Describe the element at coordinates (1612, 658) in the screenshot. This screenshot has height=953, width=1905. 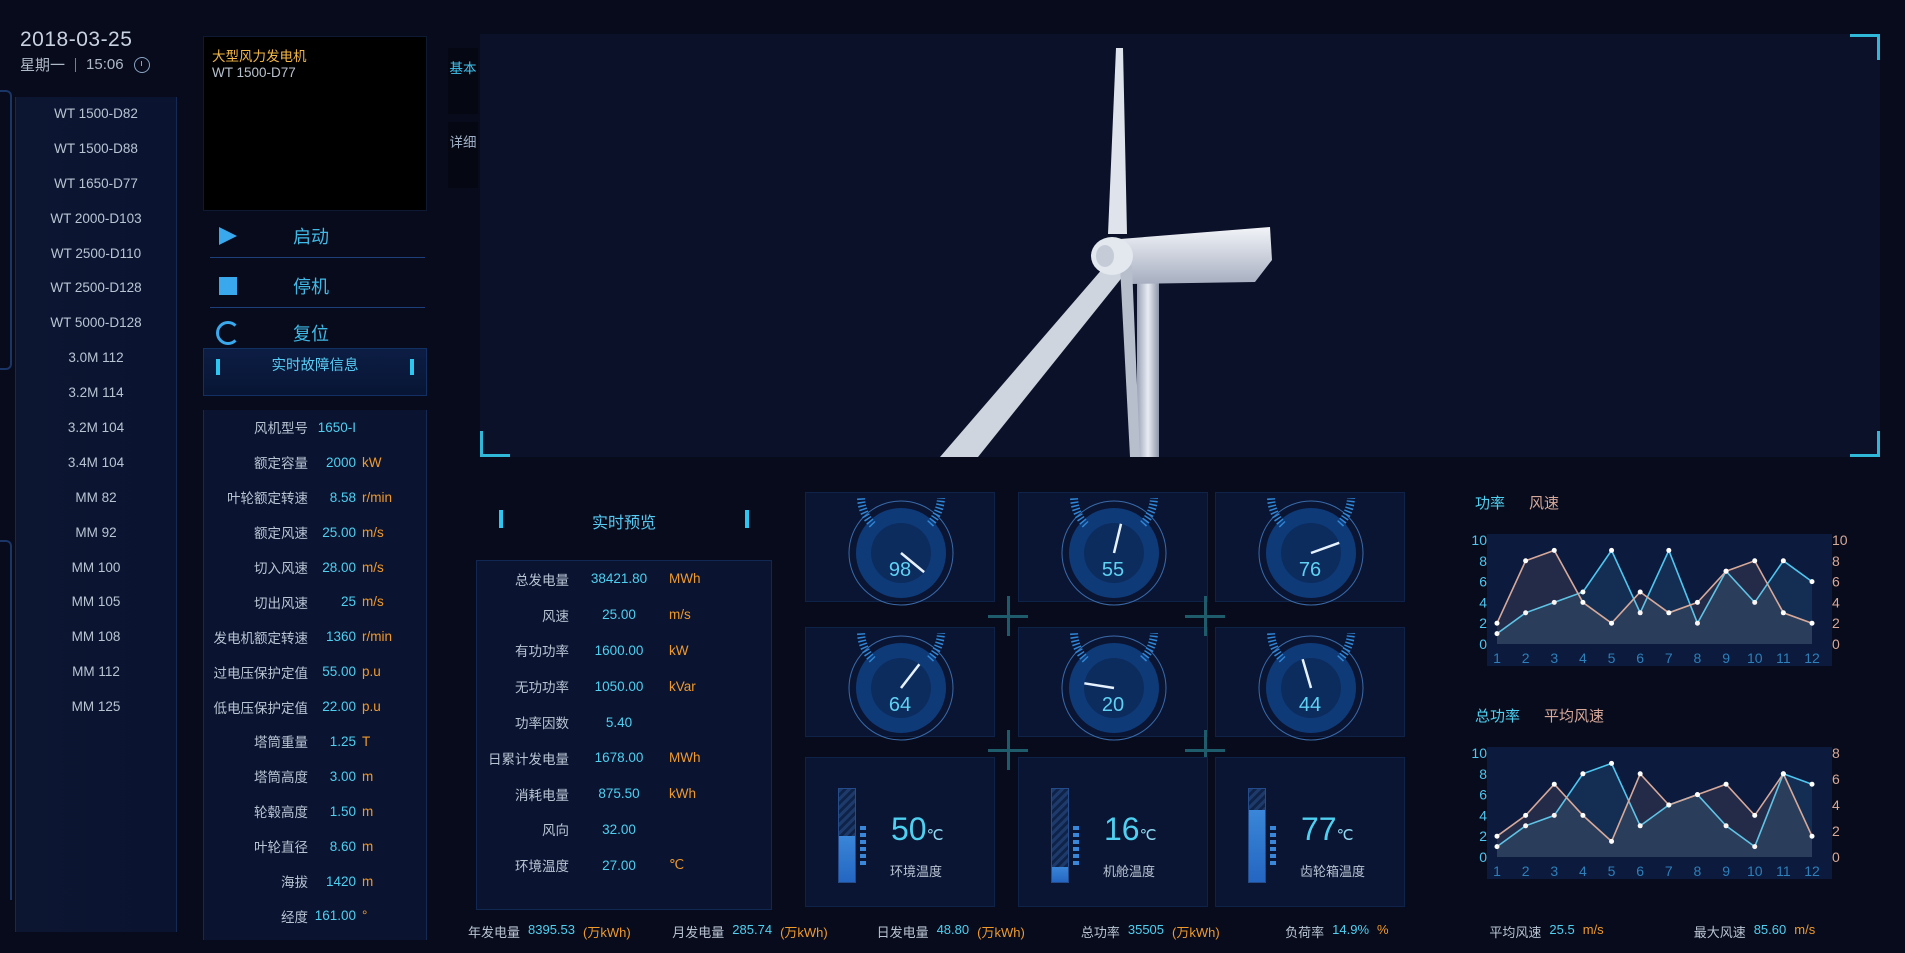
I see `x-tick-label: 5` at that location.